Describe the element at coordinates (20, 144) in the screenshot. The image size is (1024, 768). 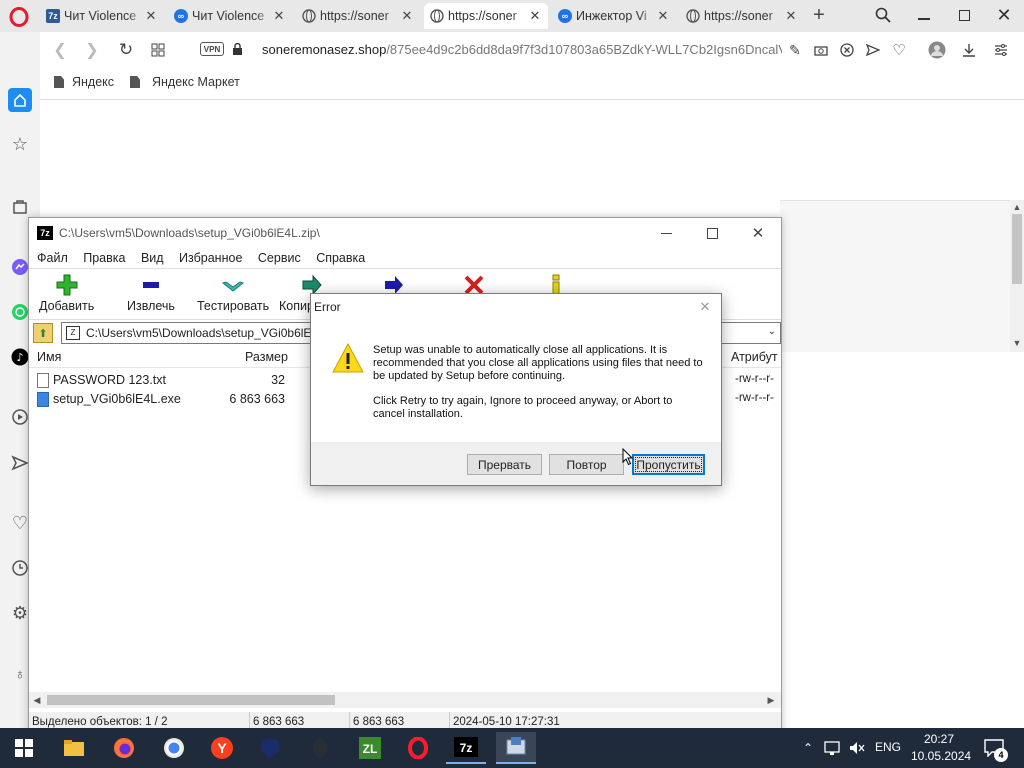
I see `star-icon: ☆` at that location.